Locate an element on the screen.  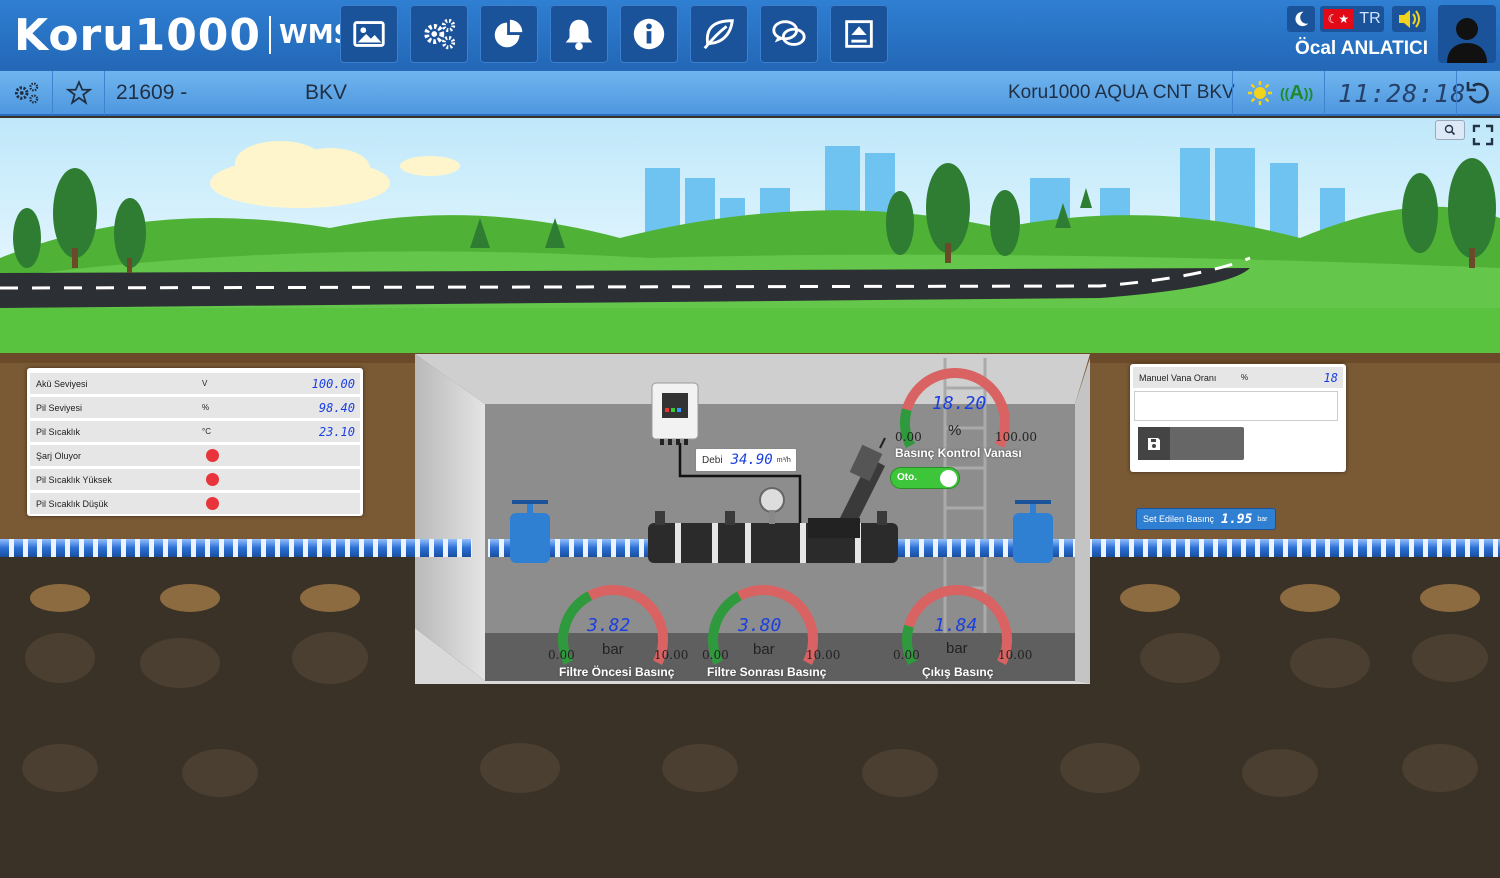
manual-valve-value: 18 is located at coordinates (1330, 377).